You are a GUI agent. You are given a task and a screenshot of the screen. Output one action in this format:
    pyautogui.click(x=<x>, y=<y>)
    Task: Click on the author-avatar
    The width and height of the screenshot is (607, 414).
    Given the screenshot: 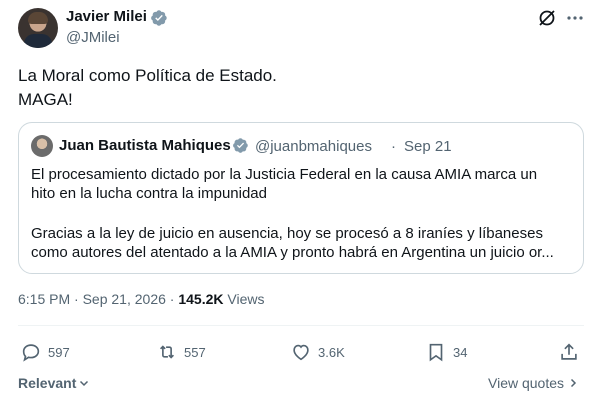 What is the action you would take?
    pyautogui.click(x=38, y=28)
    